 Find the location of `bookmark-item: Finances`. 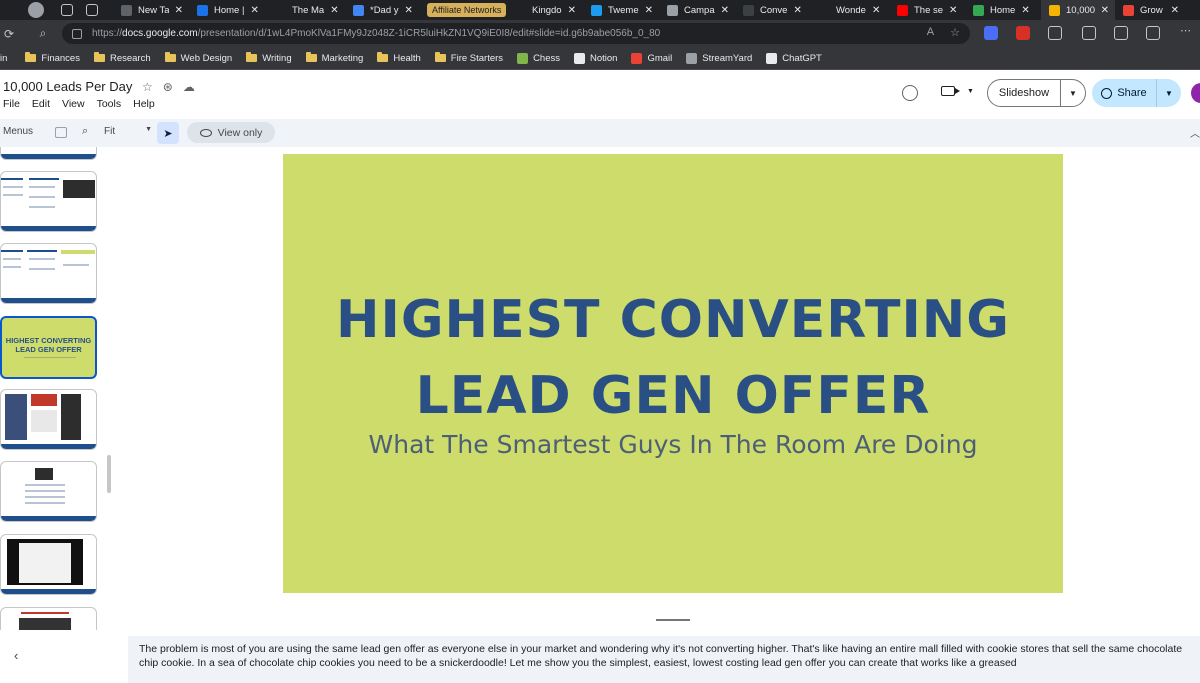

bookmark-item: Finances is located at coordinates (52, 58).